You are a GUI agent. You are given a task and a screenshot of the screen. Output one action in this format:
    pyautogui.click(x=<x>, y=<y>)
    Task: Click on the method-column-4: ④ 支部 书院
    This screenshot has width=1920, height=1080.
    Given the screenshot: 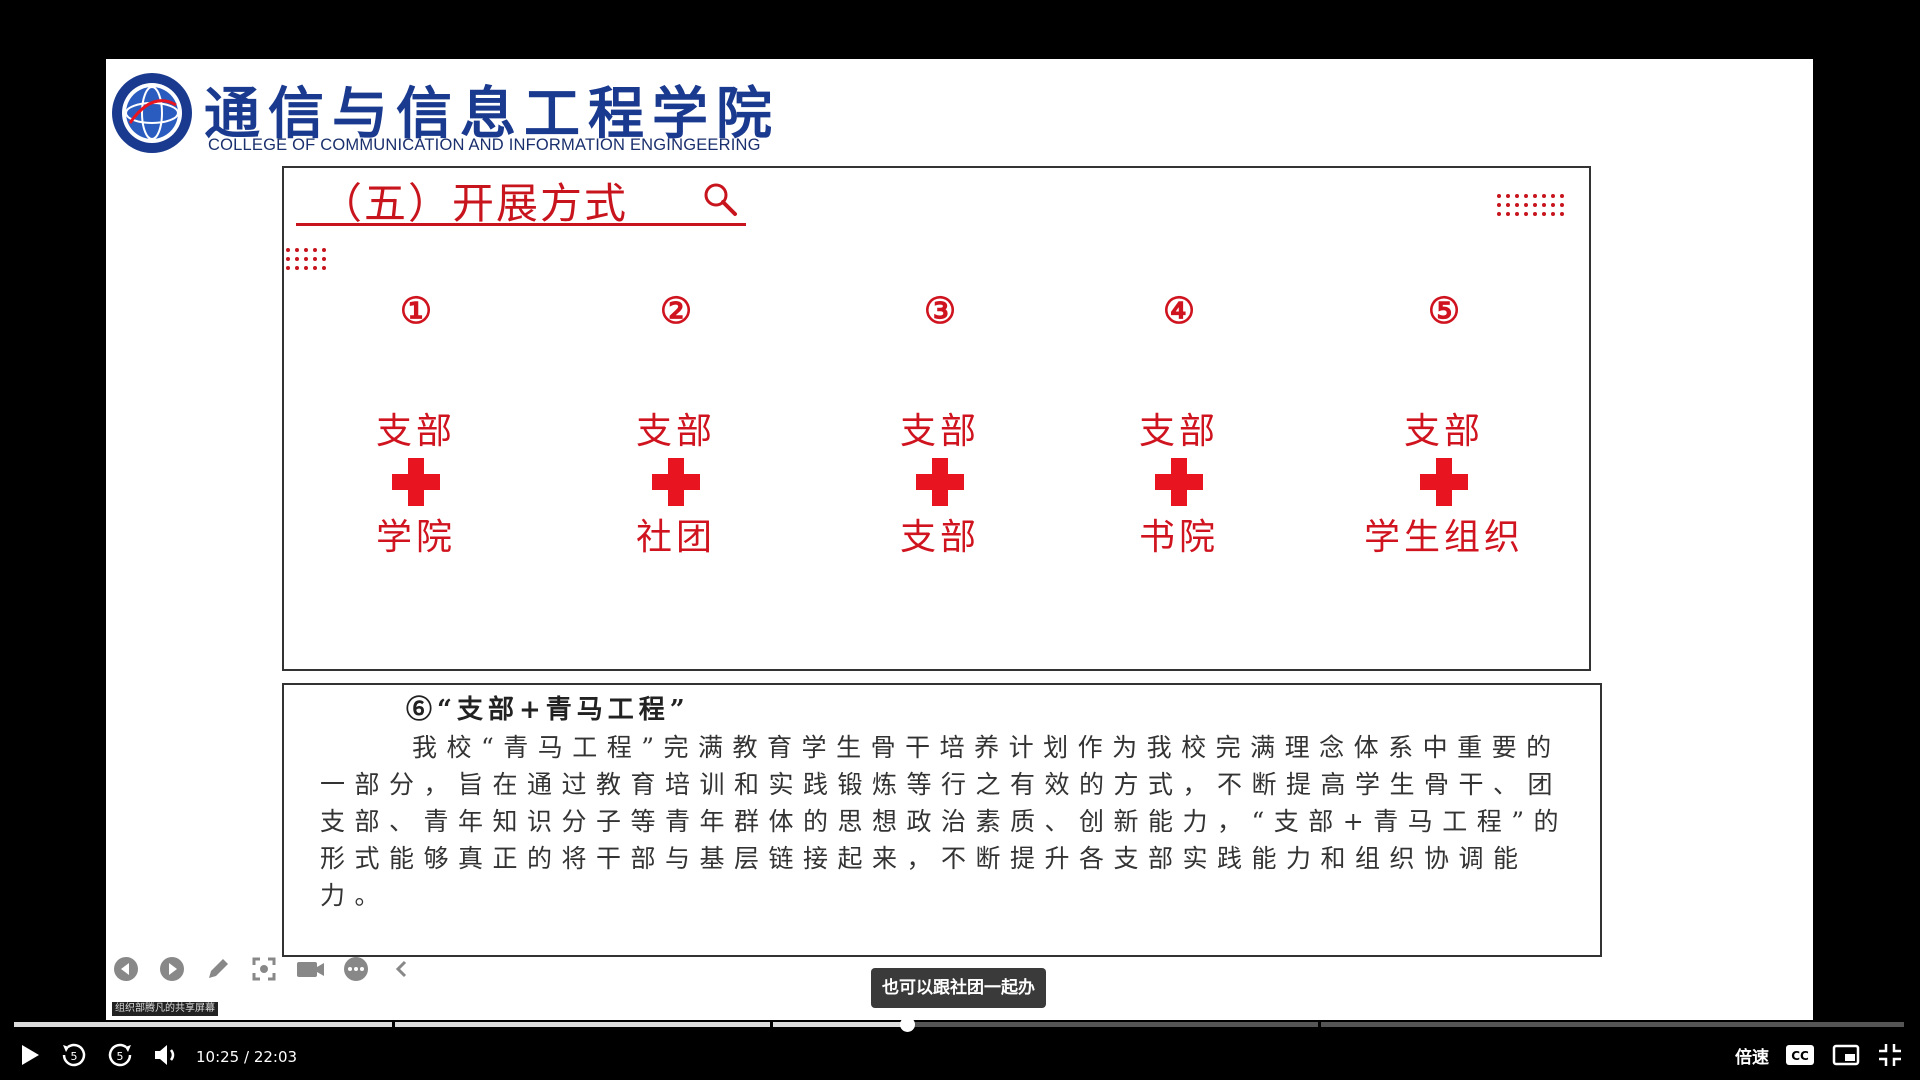 What is the action you would take?
    pyautogui.click(x=1179, y=423)
    